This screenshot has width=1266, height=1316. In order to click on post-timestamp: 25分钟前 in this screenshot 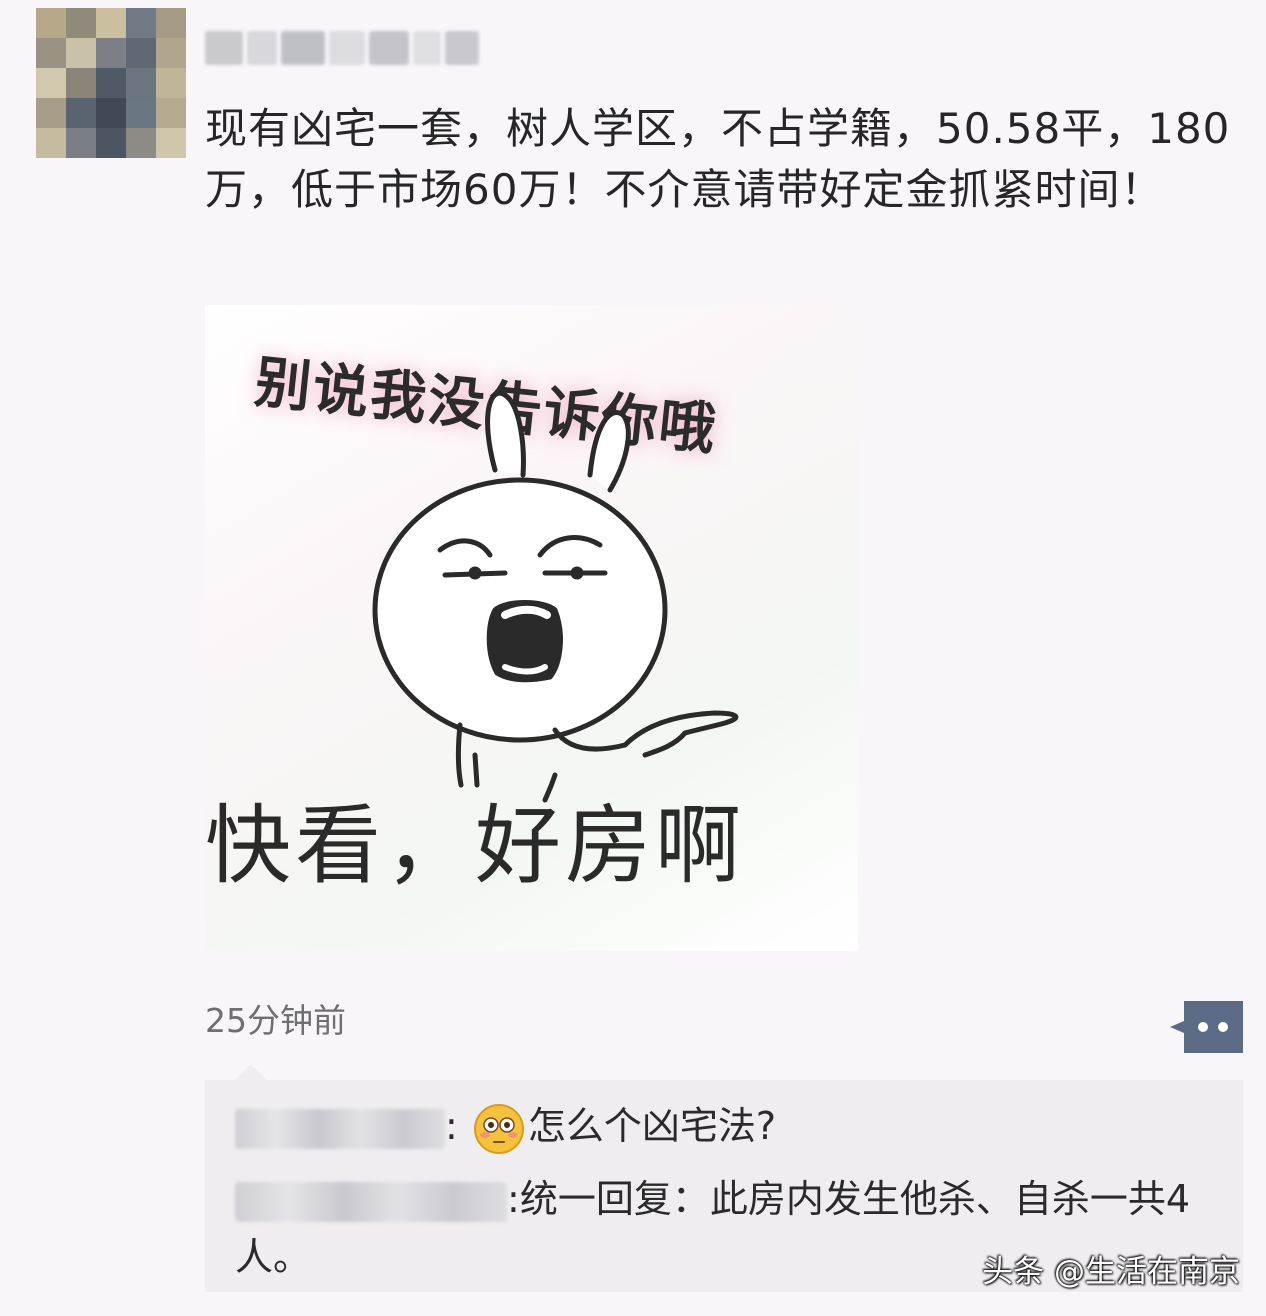, I will do `click(275, 1020)`.